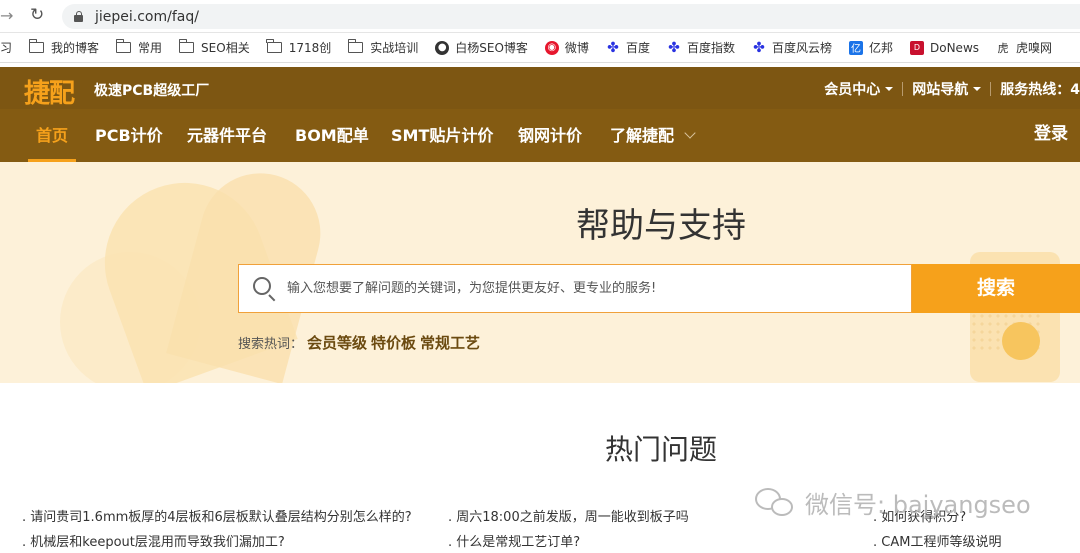 The height and width of the screenshot is (553, 1080). What do you see at coordinates (855, 47) in the screenshot?
I see `yibang-icon: 亿` at bounding box center [855, 47].